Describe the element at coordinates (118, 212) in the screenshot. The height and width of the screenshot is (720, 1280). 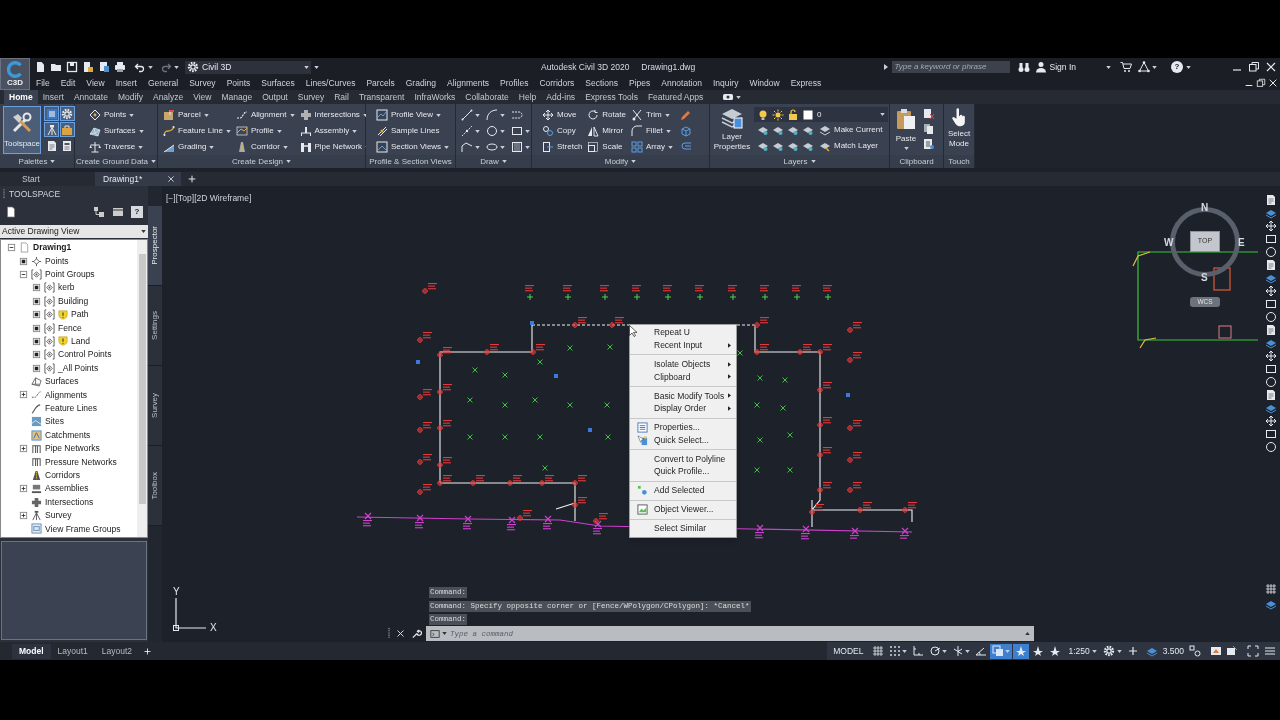
I see `panel-icon` at that location.